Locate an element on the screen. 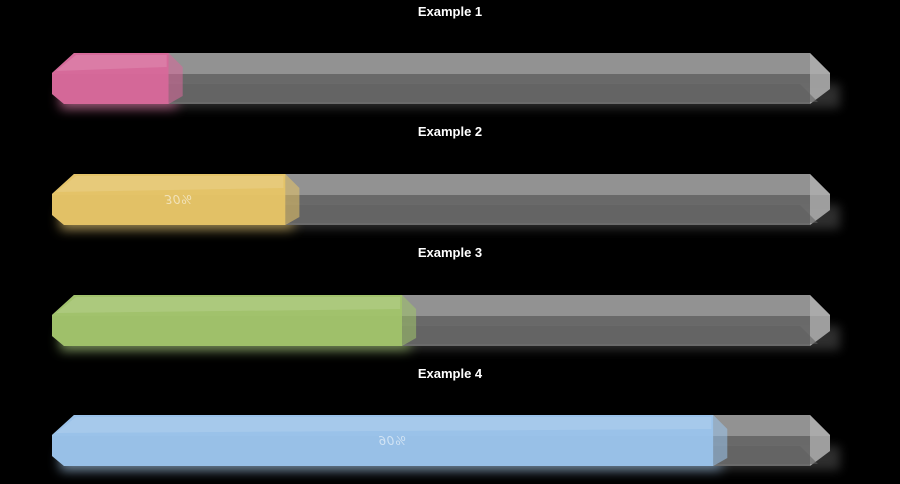 Image resolution: width=900 pixels, height=484 pixels. progress-percent-label: 90% is located at coordinates (392, 440).